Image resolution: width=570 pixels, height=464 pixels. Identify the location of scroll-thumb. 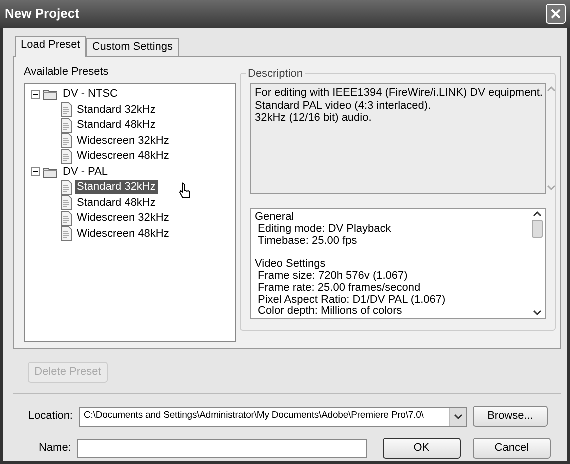
(537, 229).